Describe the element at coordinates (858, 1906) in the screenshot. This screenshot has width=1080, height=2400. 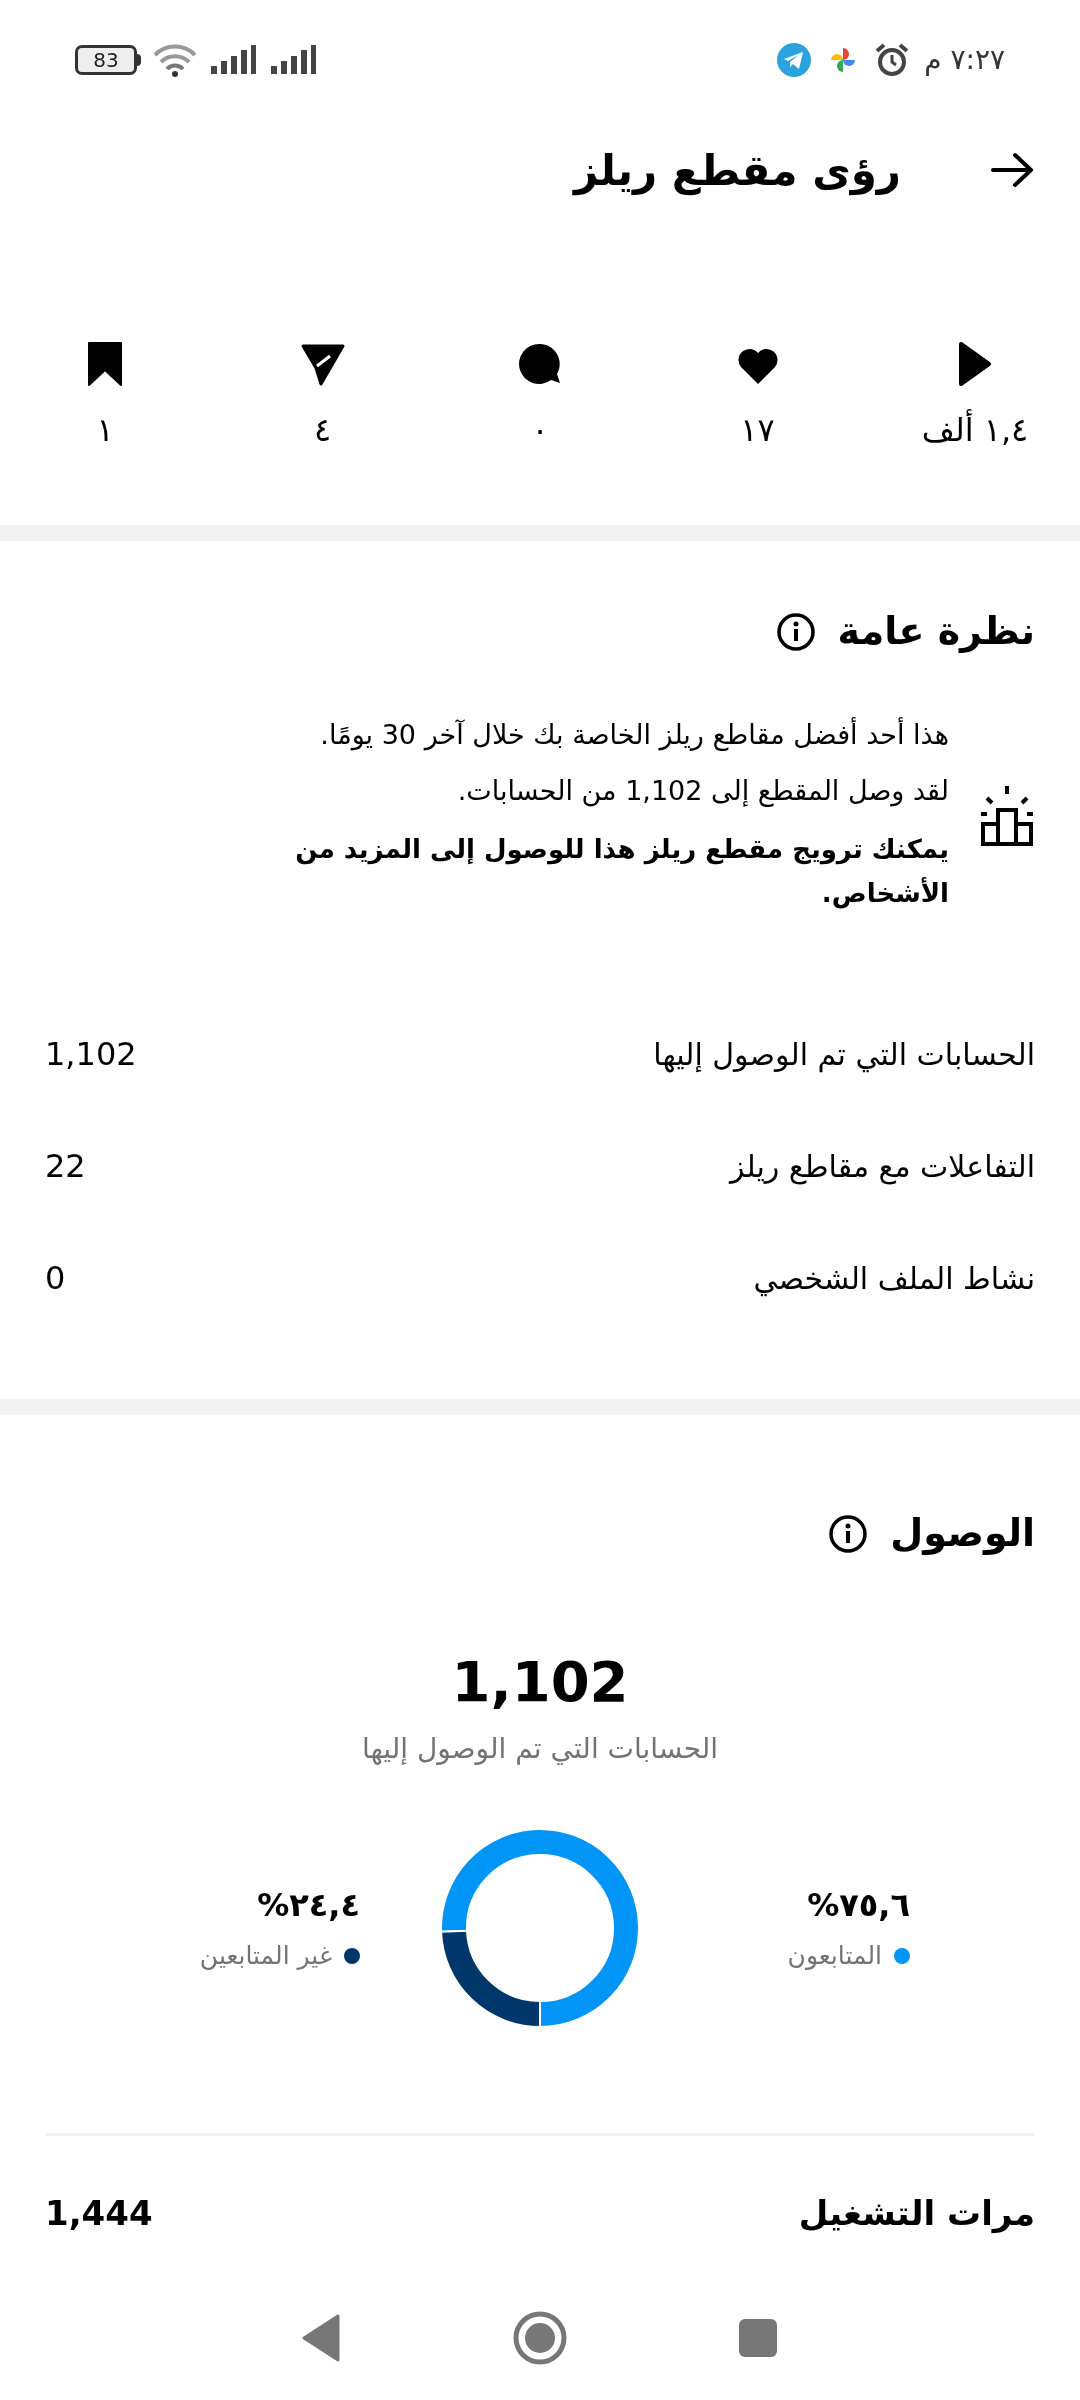
I see `legend-percent: ٧٥,٦%` at that location.